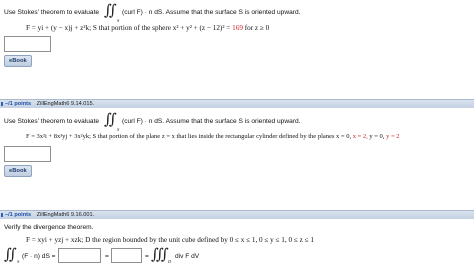  Describe the element at coordinates (360, 136) in the screenshot. I see `q2-x-red: x = 2,` at that location.